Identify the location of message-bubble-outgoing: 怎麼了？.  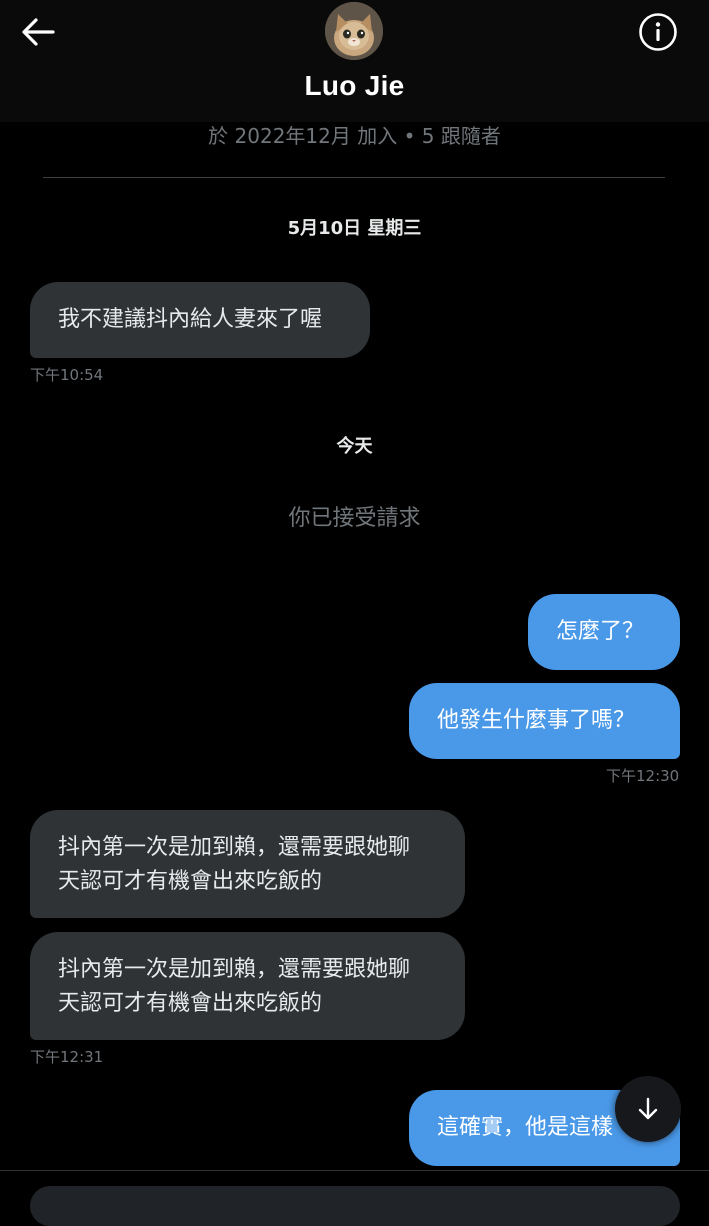
(604, 632).